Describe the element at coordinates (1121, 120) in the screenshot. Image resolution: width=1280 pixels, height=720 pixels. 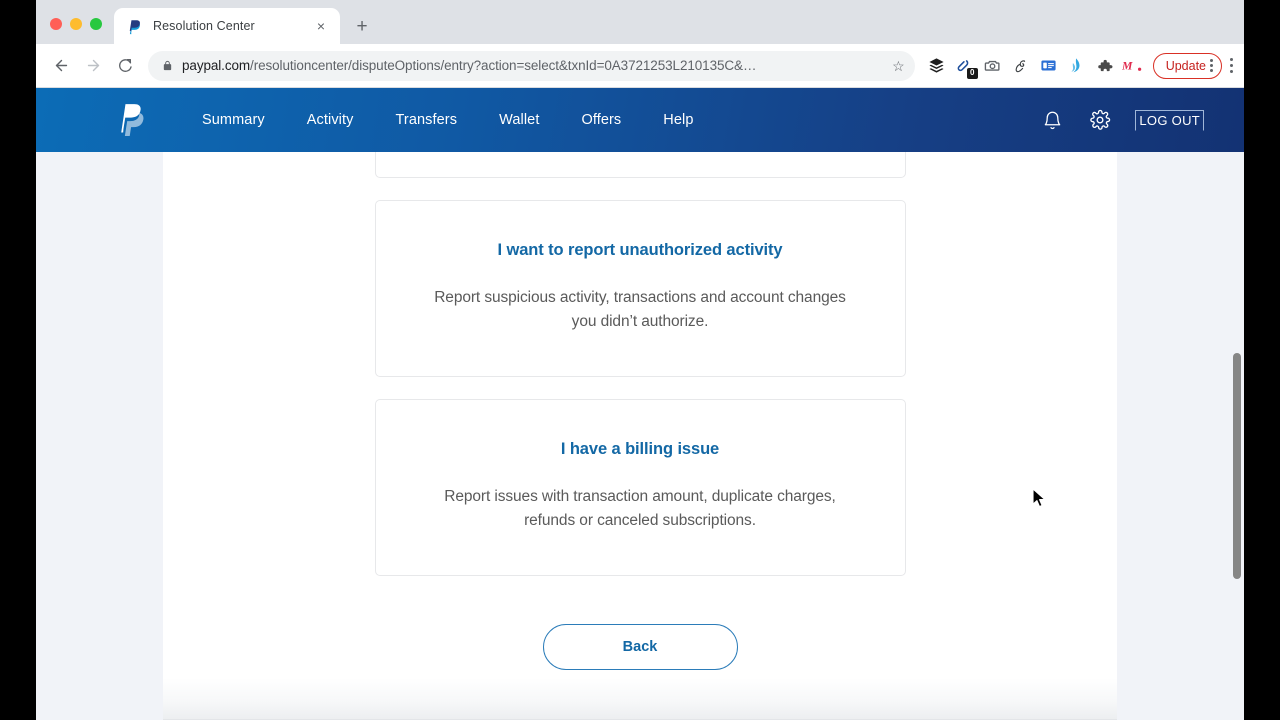
I see `paypal-header-actions: LOG OUT` at that location.